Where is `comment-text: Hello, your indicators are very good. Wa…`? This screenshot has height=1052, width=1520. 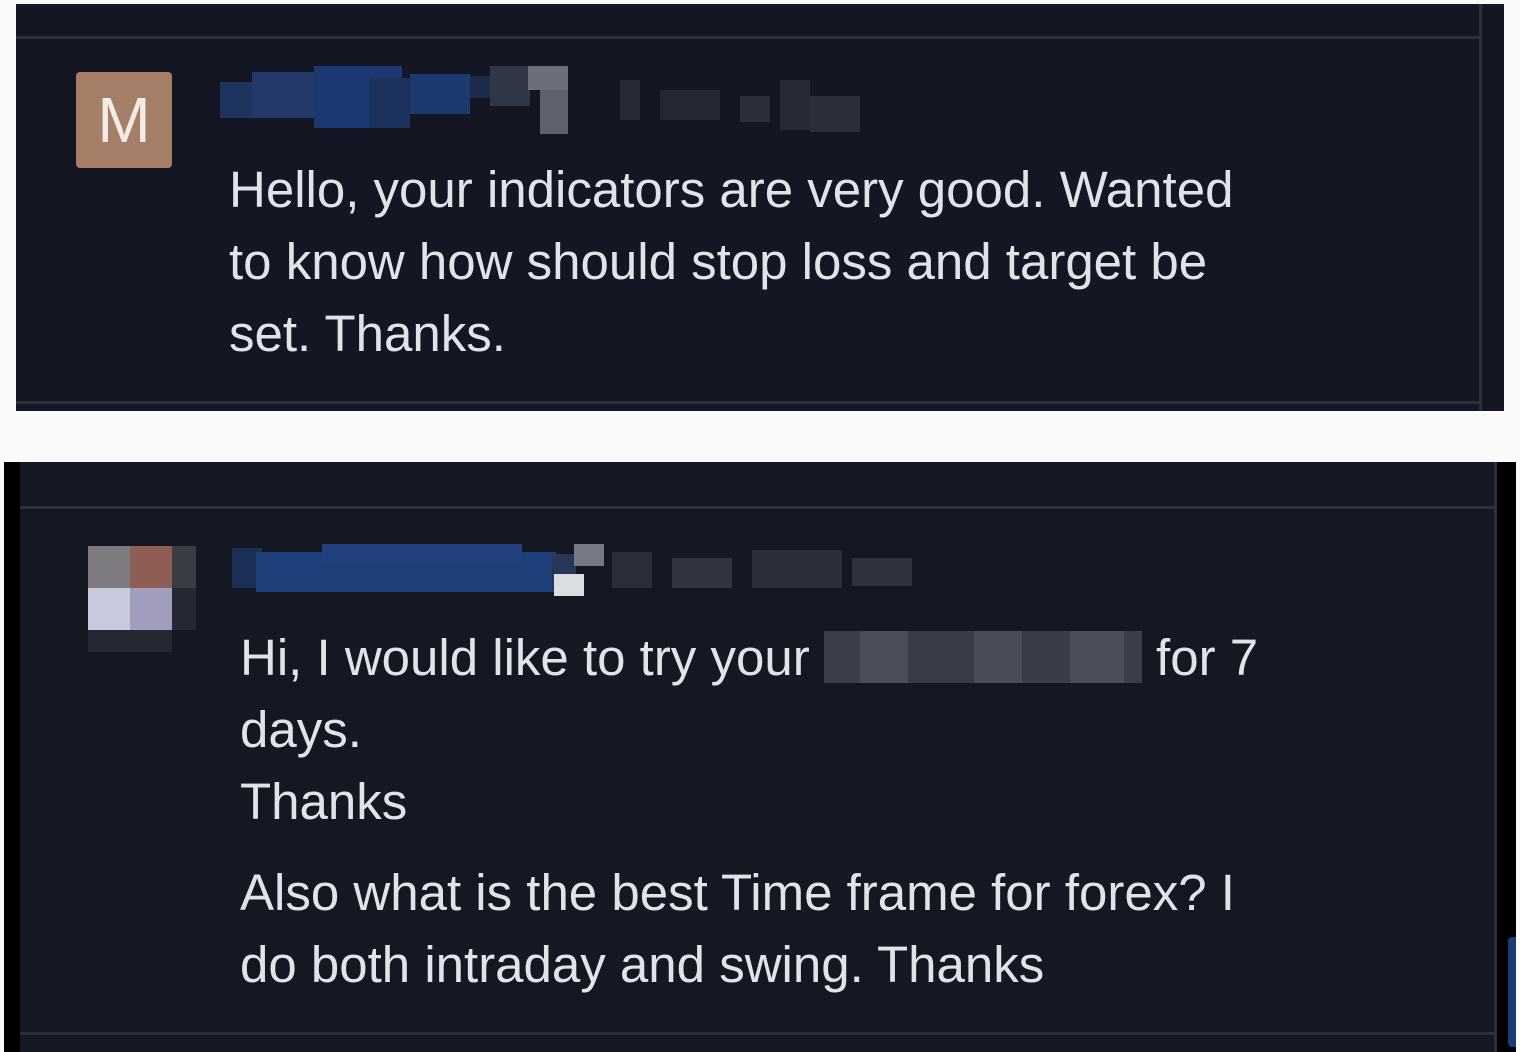
comment-text: Hello, your indicators are very good. Wa… is located at coordinates (731, 261).